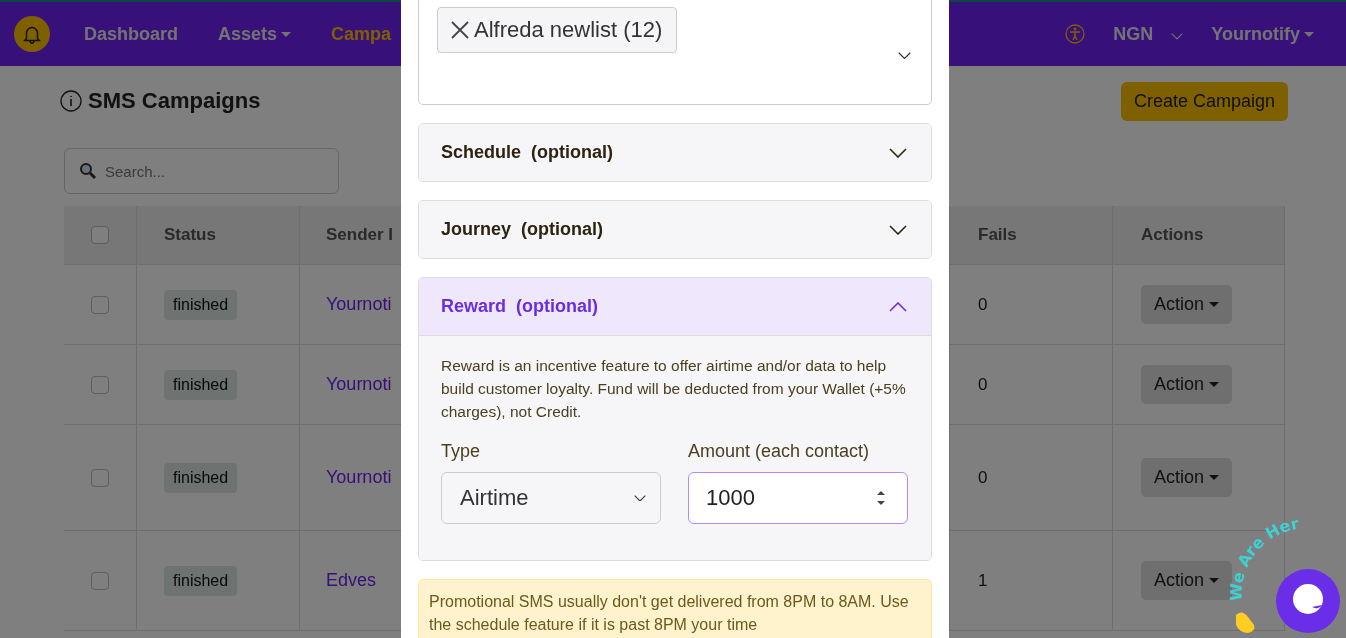 The width and height of the screenshot is (1346, 638). What do you see at coordinates (71, 101) in the screenshot?
I see `info-icon` at bounding box center [71, 101].